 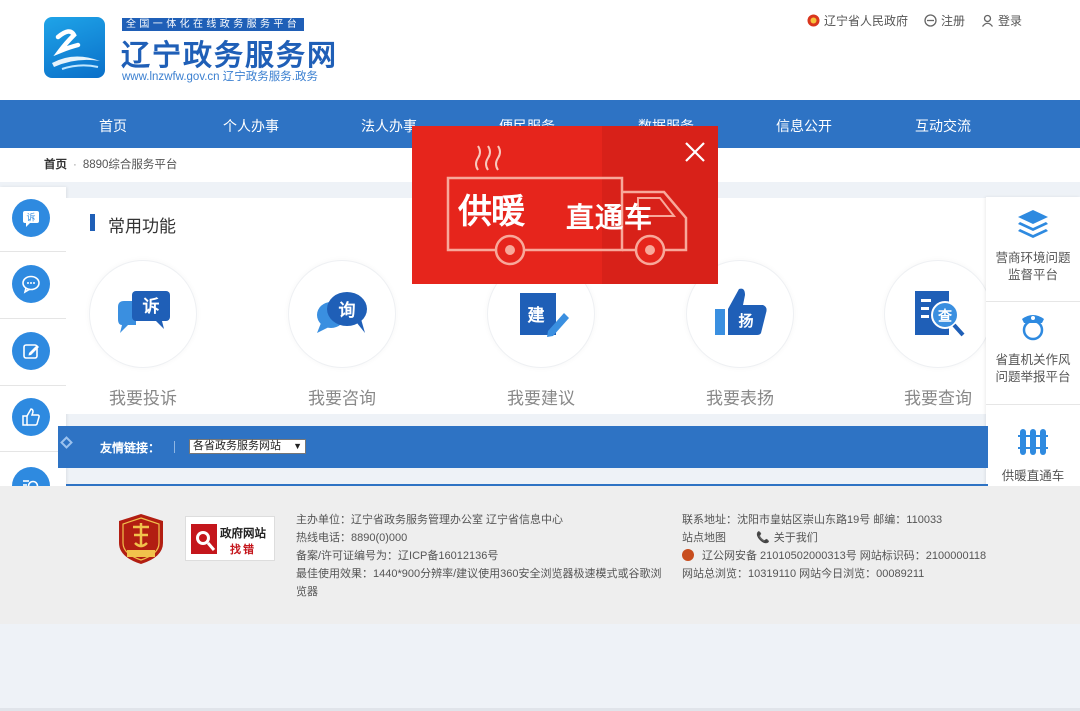 I want to click on function-query: 查 我要查询, so click(x=938, y=334).